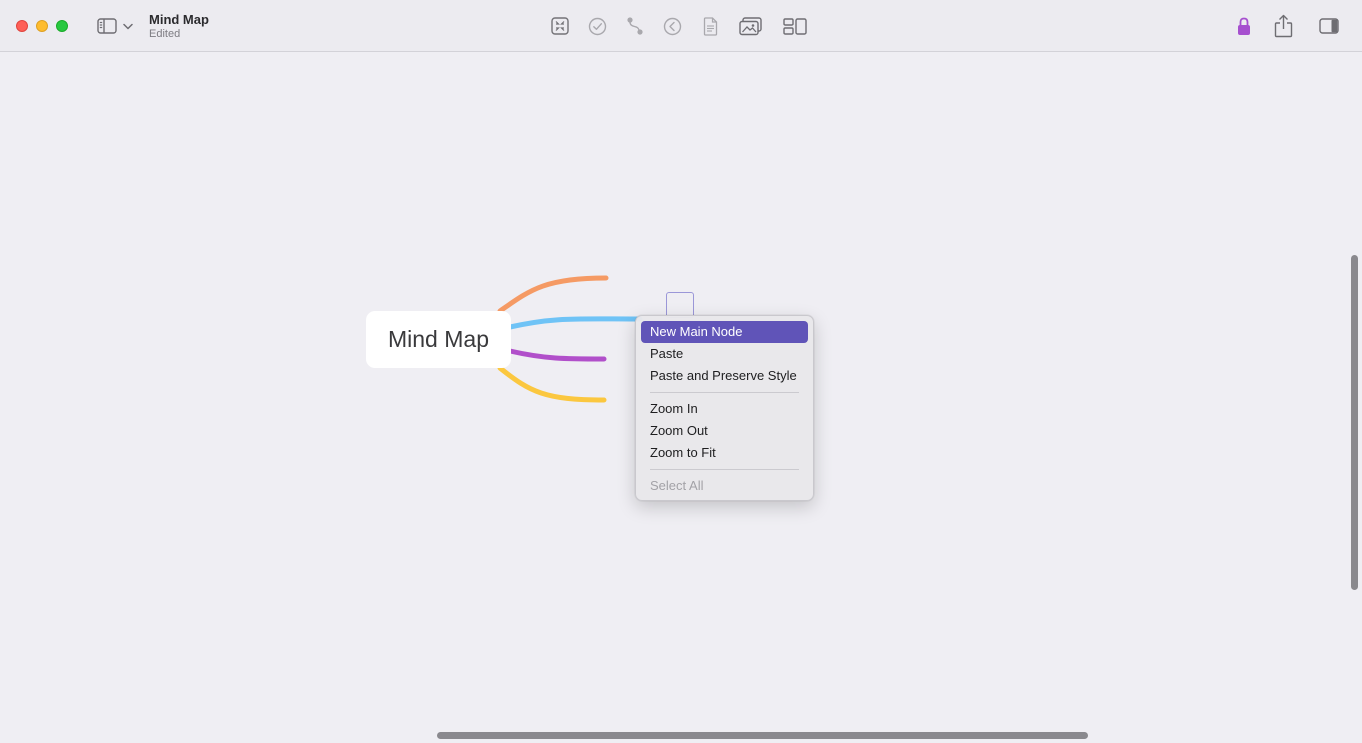 The height and width of the screenshot is (743, 1362). I want to click on share-button, so click(1283, 26).